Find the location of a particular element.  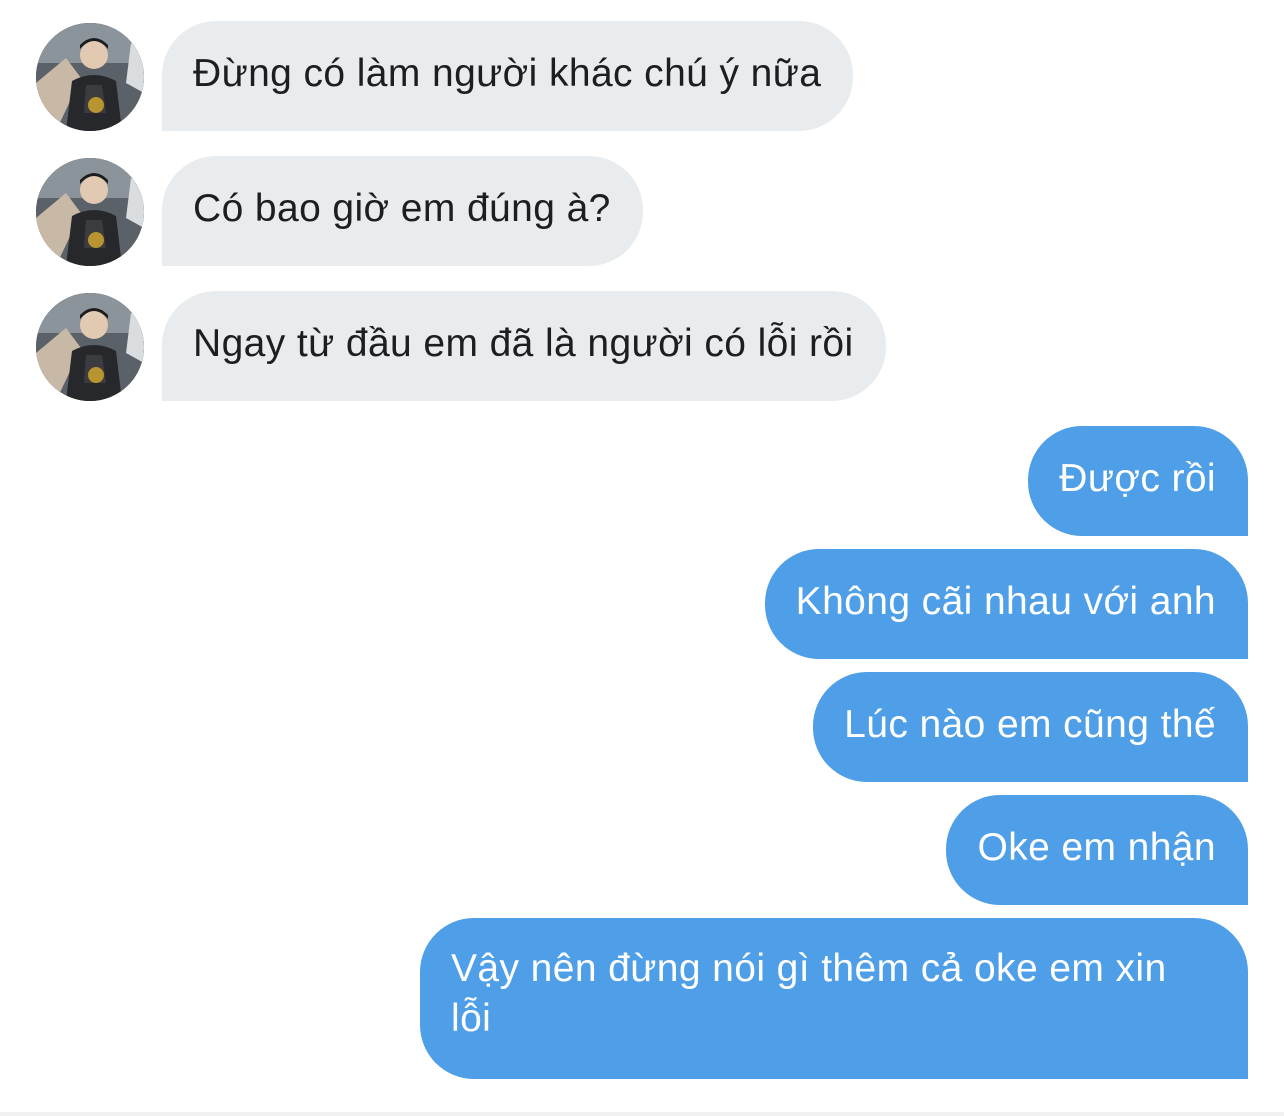

message-text: Đừng có làm người khác chú ý nữa is located at coordinates (507, 73).